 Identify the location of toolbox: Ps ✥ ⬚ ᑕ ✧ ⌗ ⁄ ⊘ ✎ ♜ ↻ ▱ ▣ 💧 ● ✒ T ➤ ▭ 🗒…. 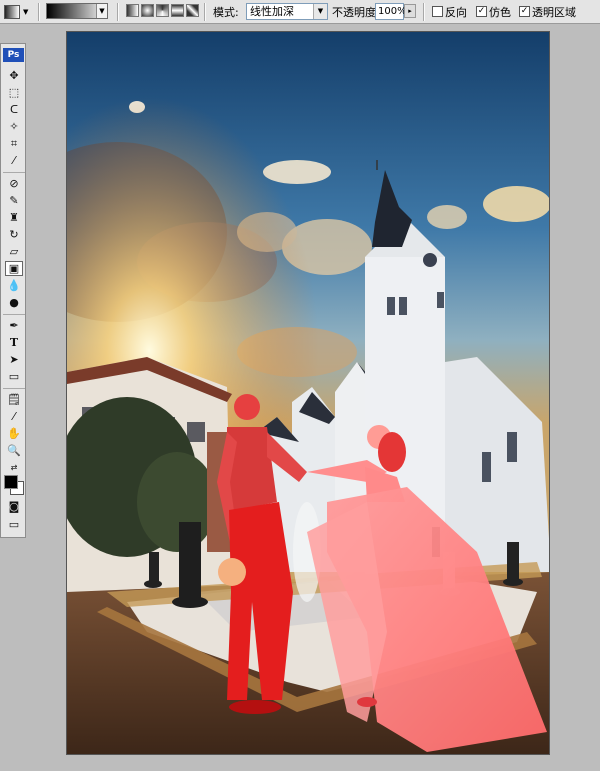
(13, 290).